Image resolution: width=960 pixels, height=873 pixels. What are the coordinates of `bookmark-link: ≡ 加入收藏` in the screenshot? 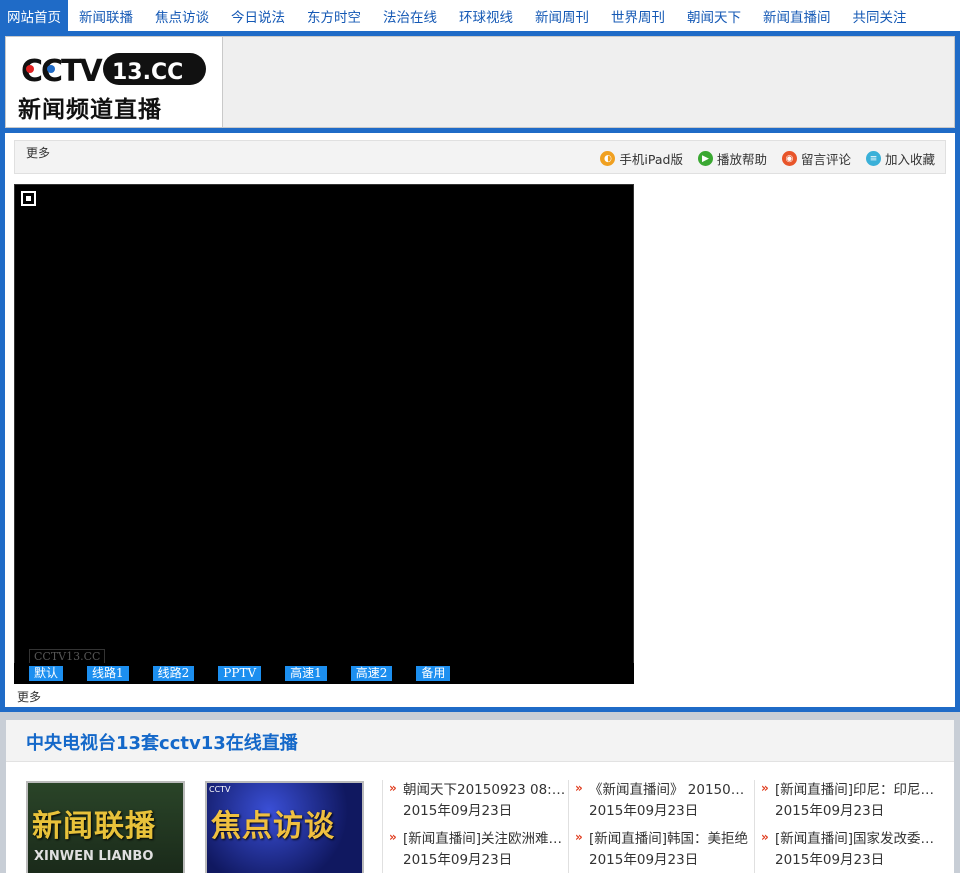 It's located at (900, 158).